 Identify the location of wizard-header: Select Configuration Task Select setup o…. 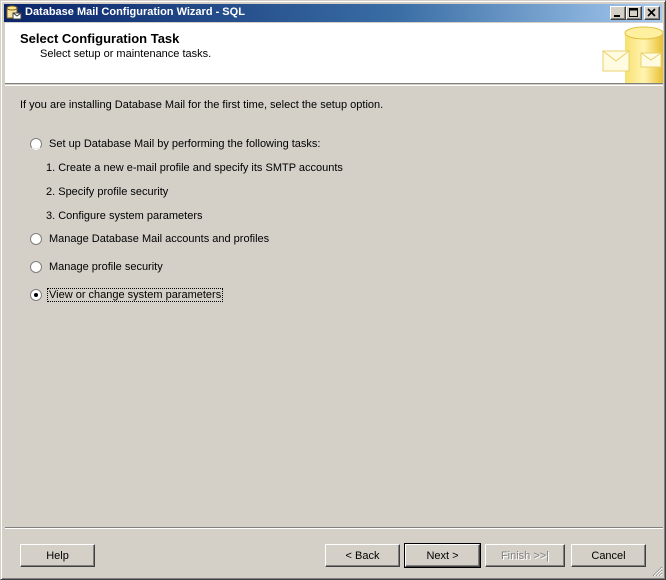
(334, 53).